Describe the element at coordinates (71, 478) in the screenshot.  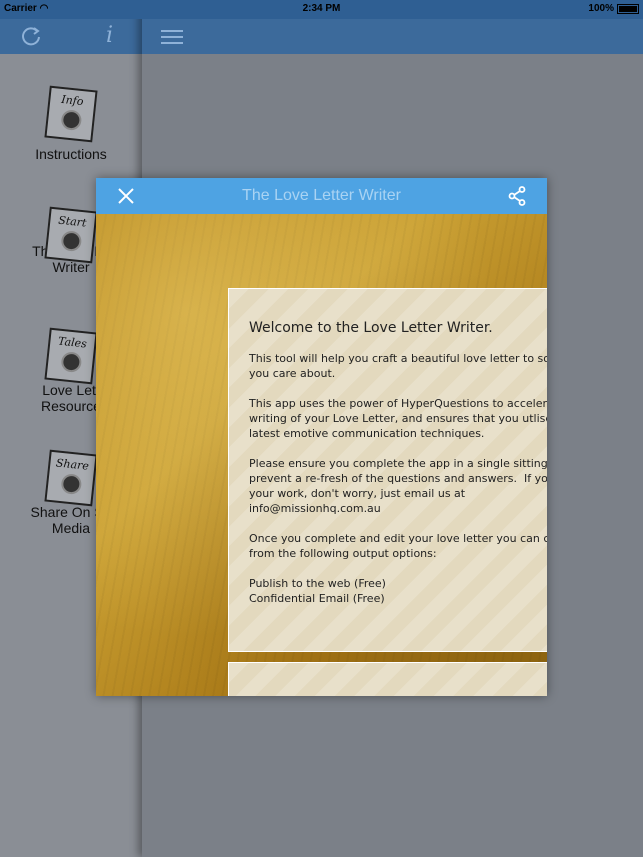
I see `share-tile-icon: Share` at that location.